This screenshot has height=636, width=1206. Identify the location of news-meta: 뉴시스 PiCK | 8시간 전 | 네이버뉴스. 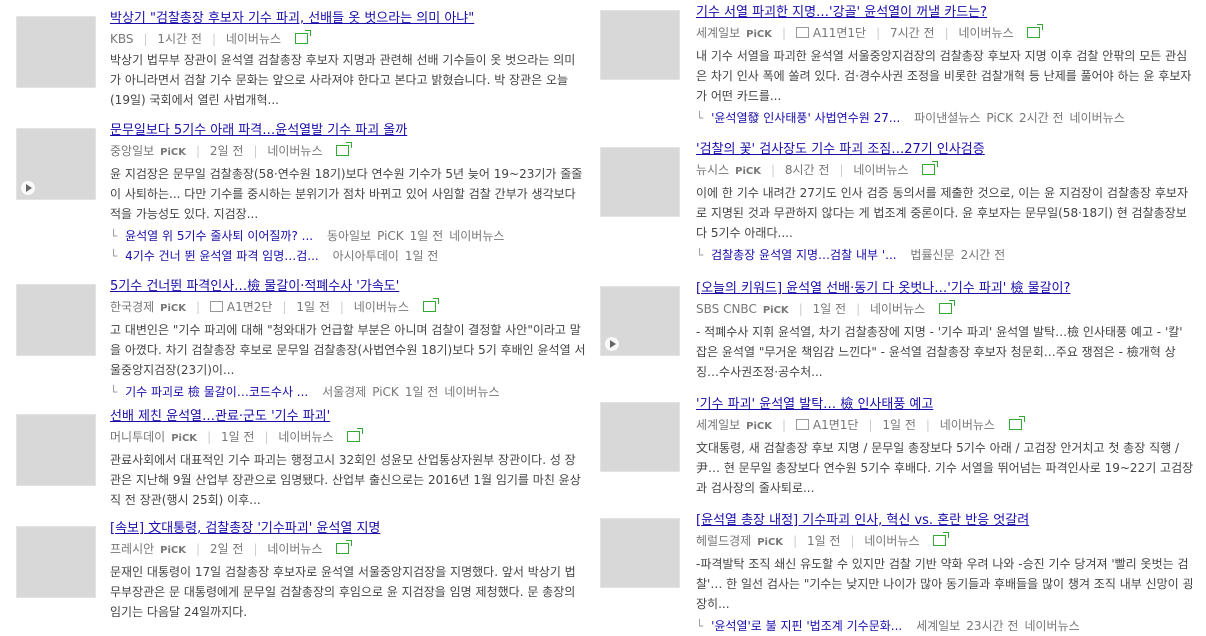
(946, 171).